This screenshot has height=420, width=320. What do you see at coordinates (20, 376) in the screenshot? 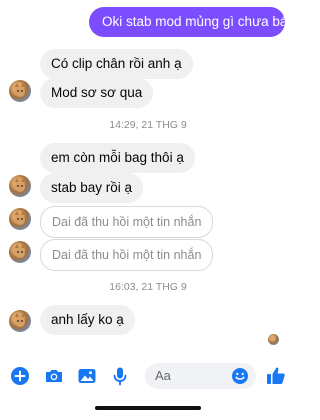
I see `plus-icon` at bounding box center [20, 376].